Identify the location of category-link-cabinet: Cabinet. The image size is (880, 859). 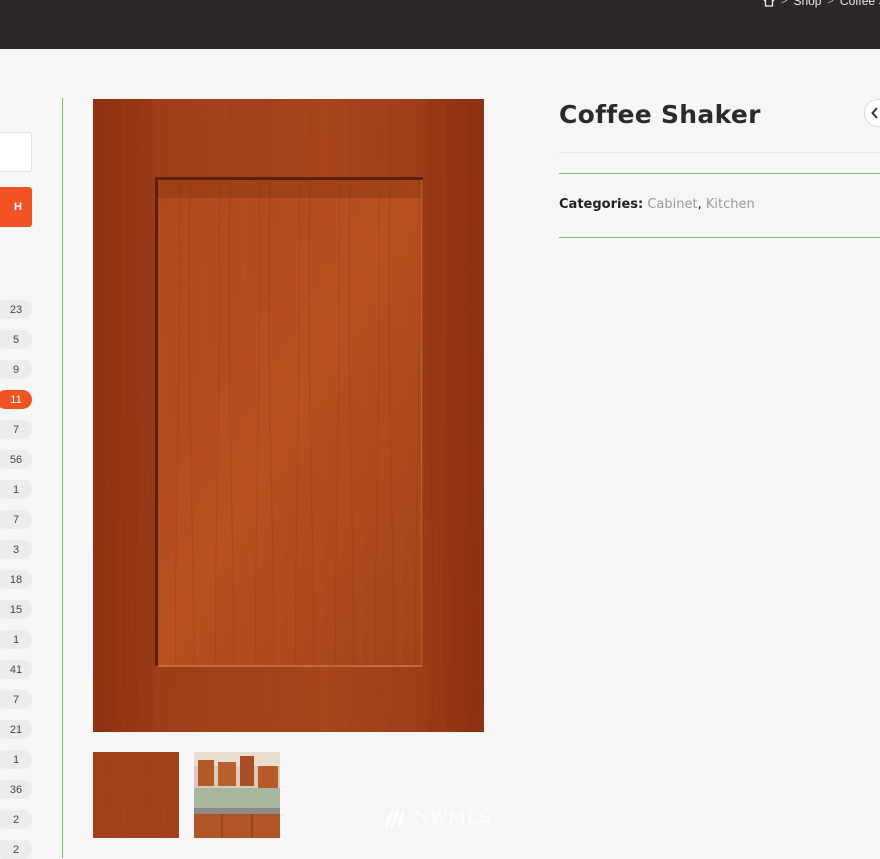
(672, 204).